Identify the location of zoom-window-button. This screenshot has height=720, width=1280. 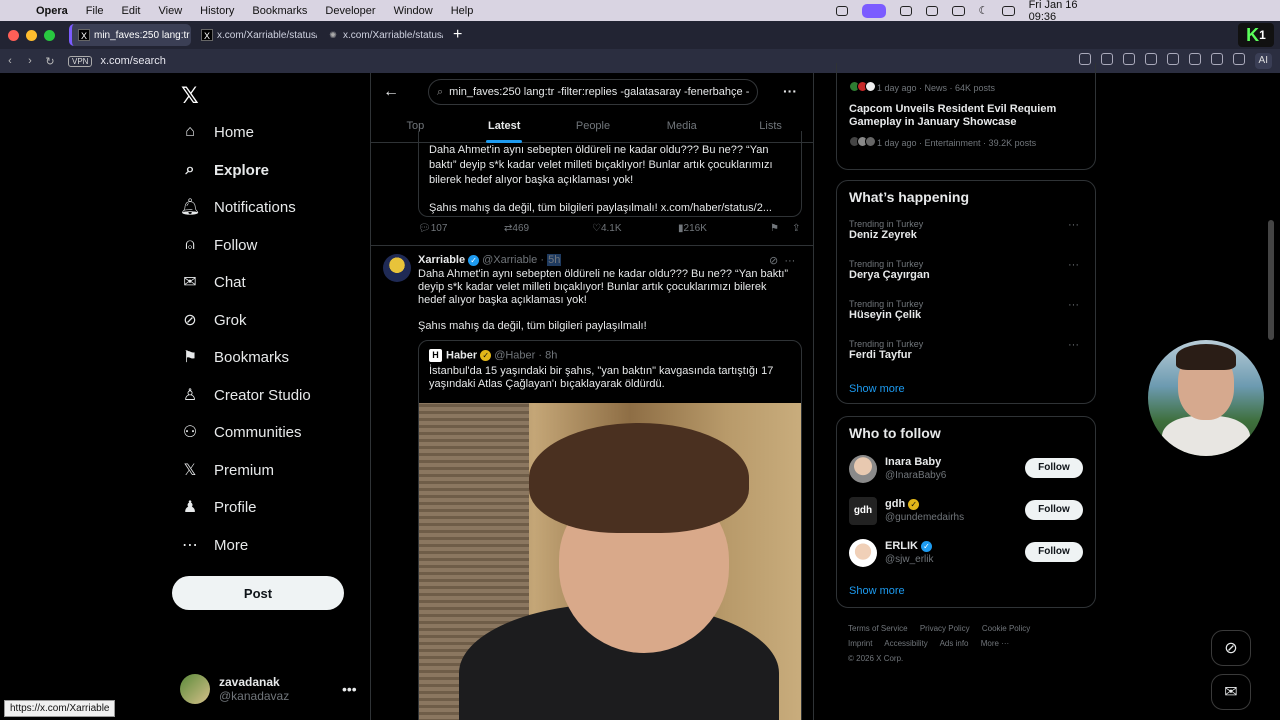
(49, 35).